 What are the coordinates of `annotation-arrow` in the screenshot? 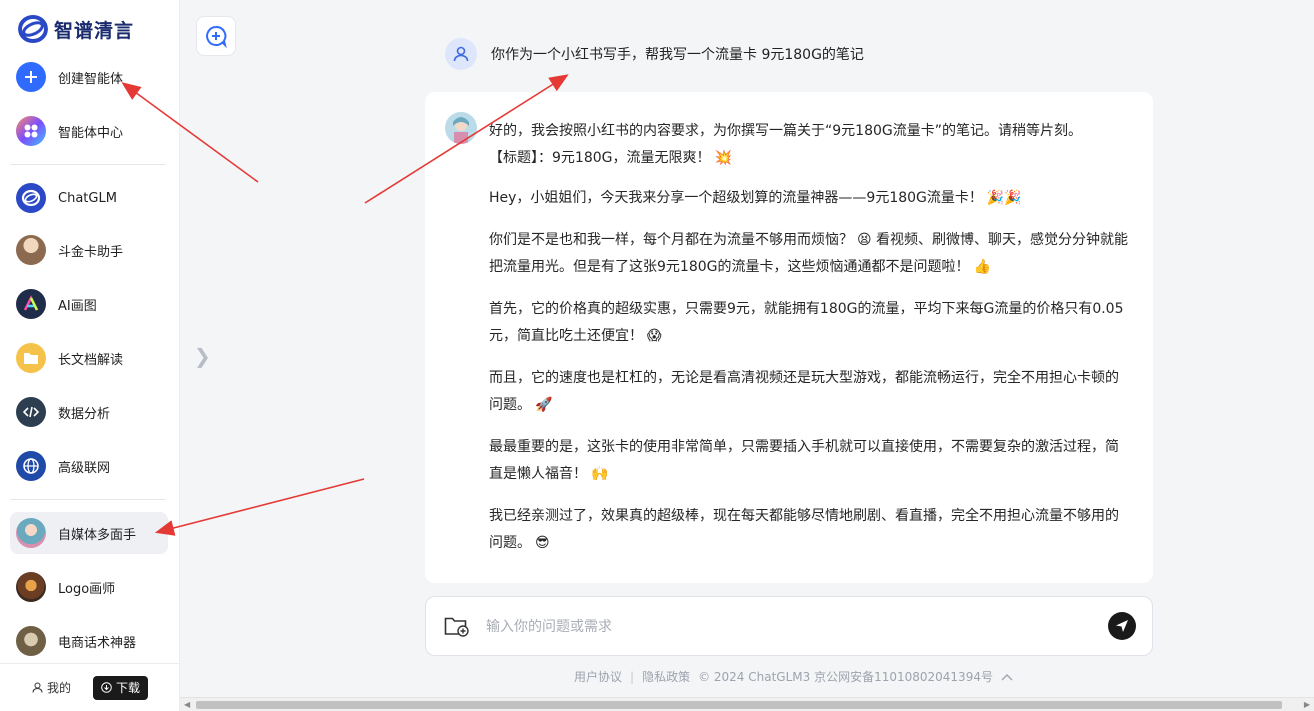 It's located at (259, 507).